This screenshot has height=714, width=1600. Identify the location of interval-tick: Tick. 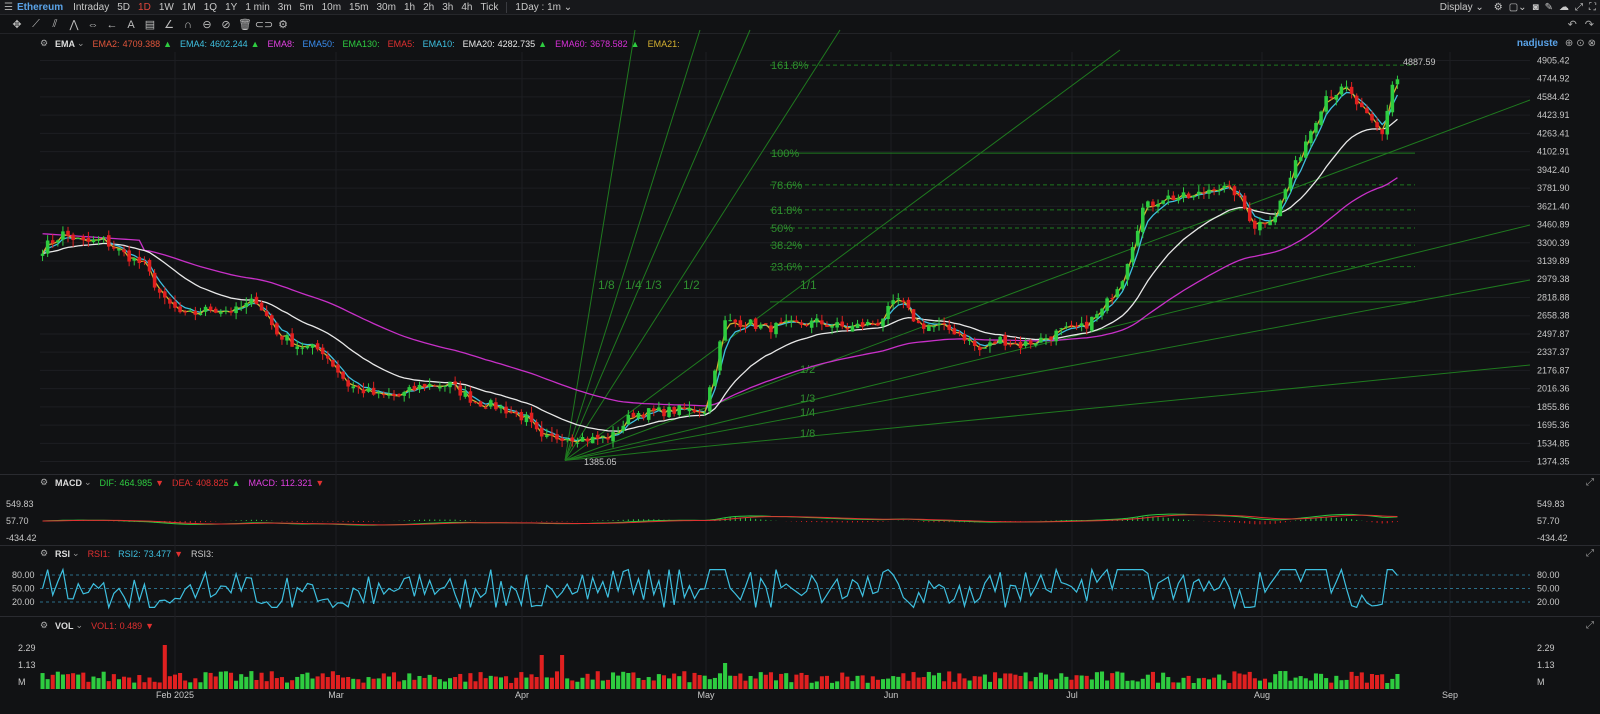
(489, 7).